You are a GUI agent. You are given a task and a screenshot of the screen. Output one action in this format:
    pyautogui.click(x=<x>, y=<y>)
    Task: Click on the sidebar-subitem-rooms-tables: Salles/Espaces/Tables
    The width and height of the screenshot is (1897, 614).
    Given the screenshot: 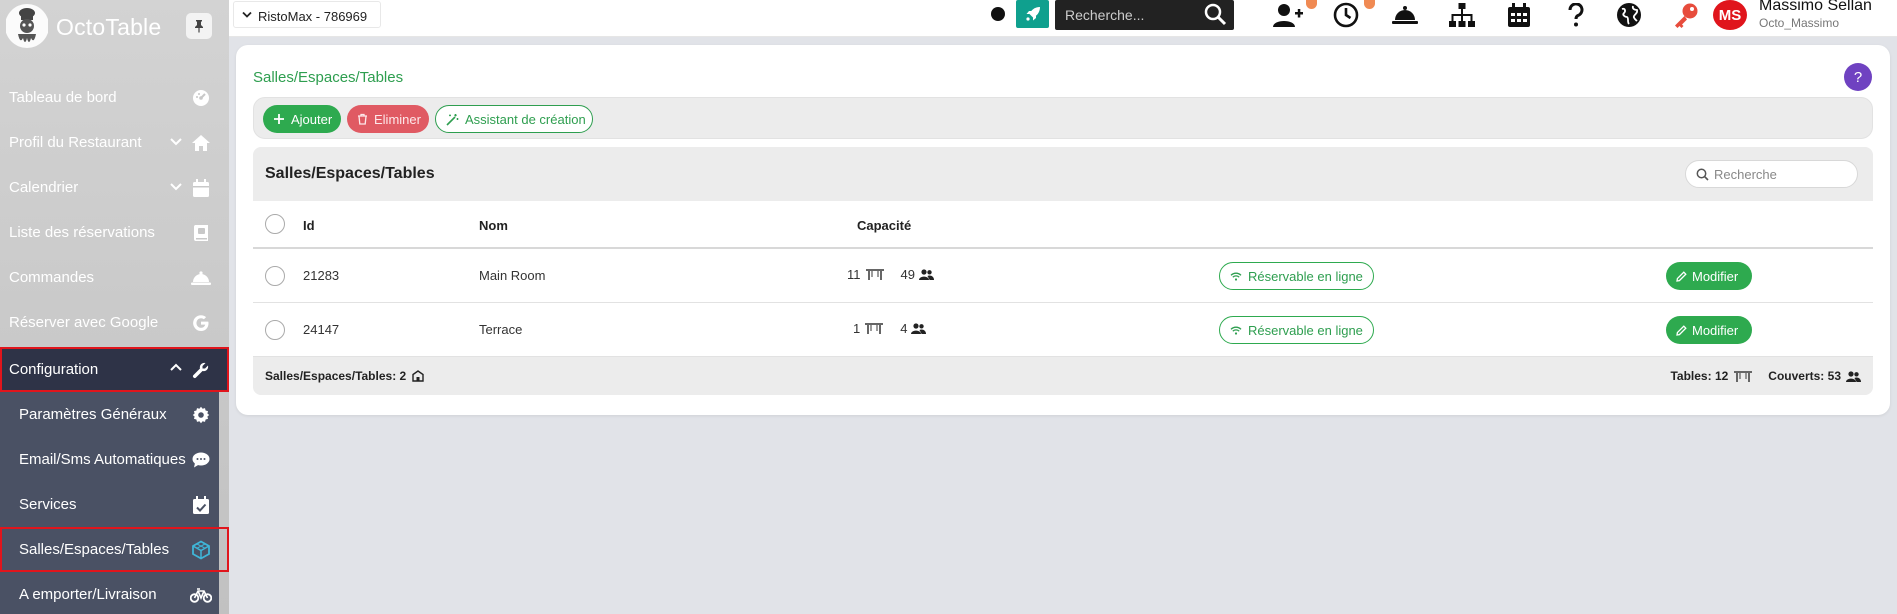 What is the action you would take?
    pyautogui.click(x=114, y=549)
    